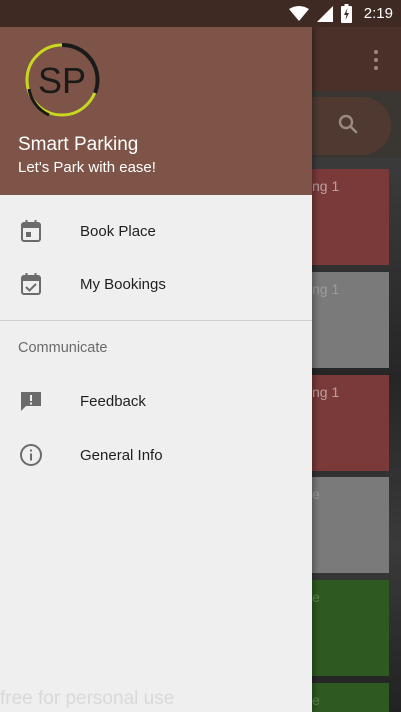  I want to click on search-icon, so click(348, 124).